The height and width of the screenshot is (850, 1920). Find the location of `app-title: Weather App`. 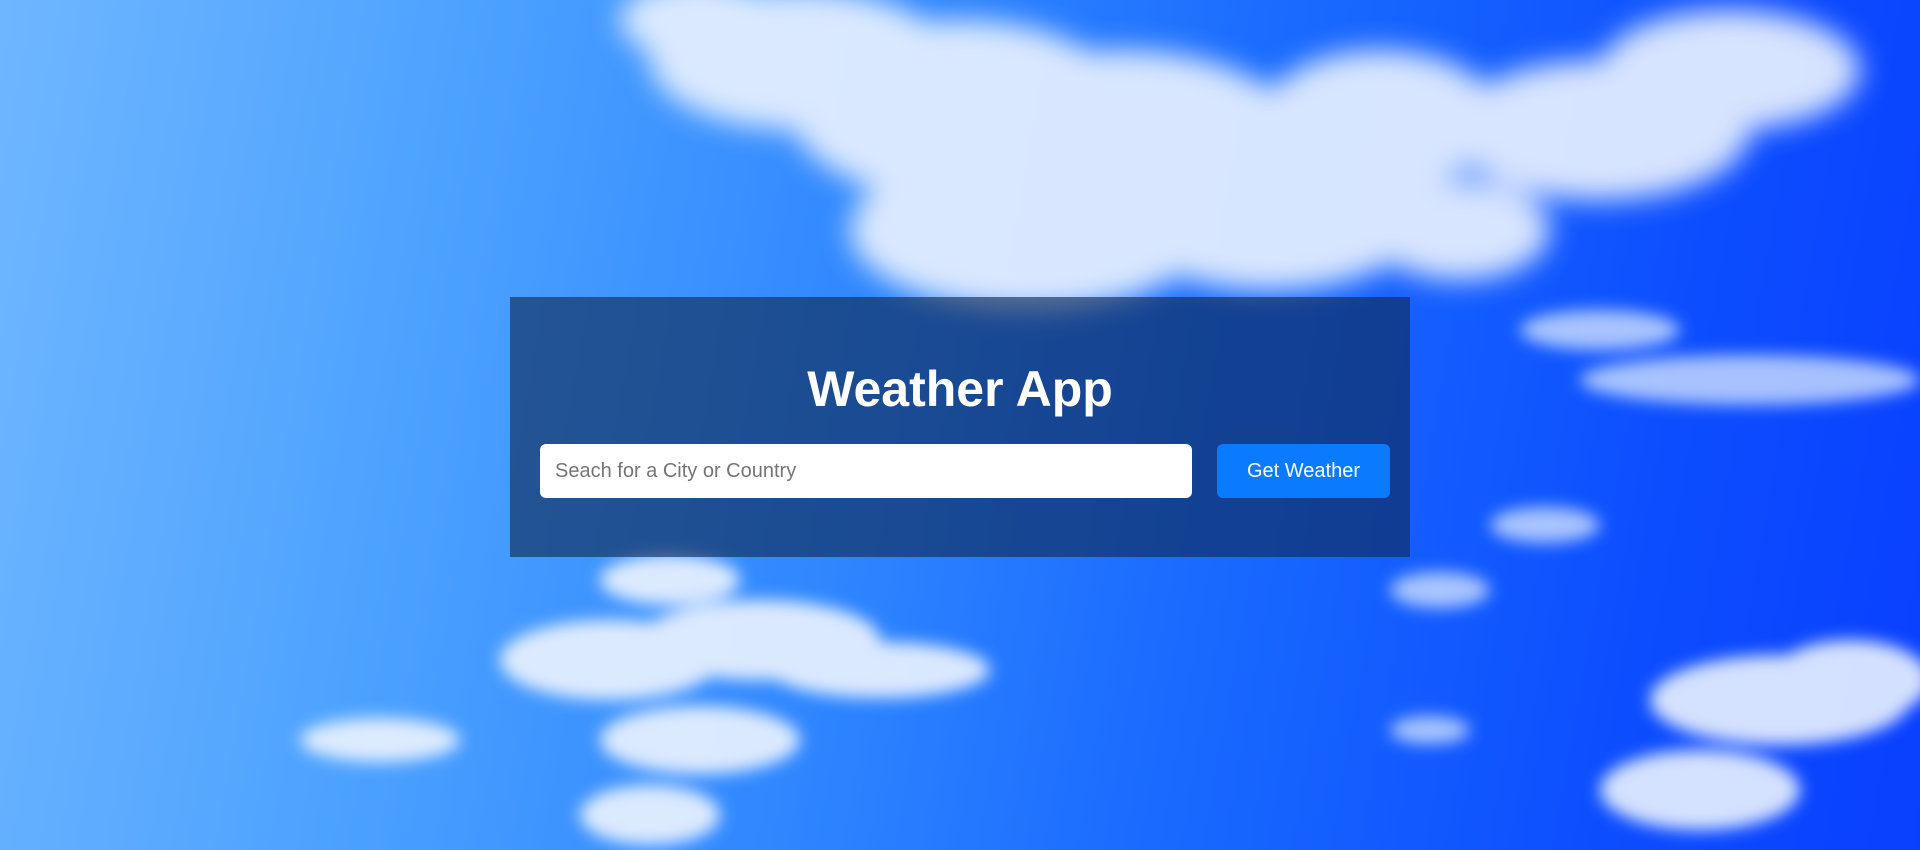

app-title: Weather App is located at coordinates (960, 389).